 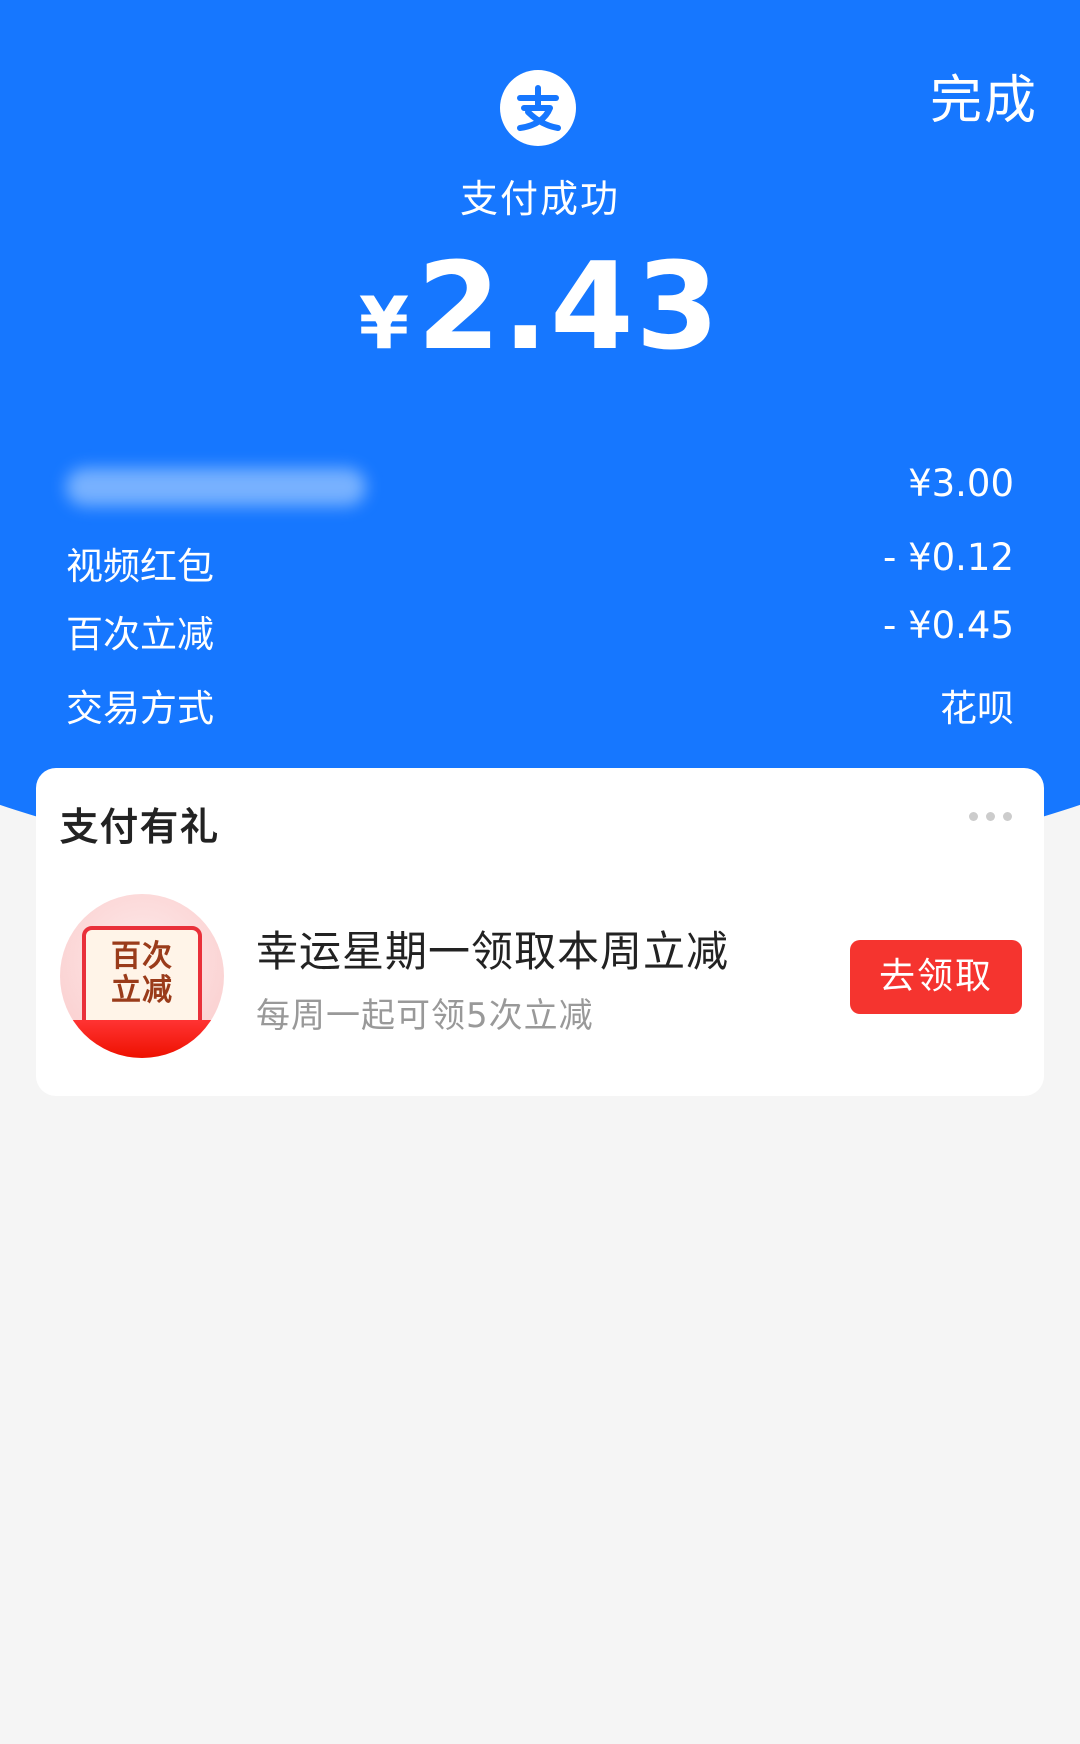 I want to click on blurred-merchant-label, so click(x=216, y=487).